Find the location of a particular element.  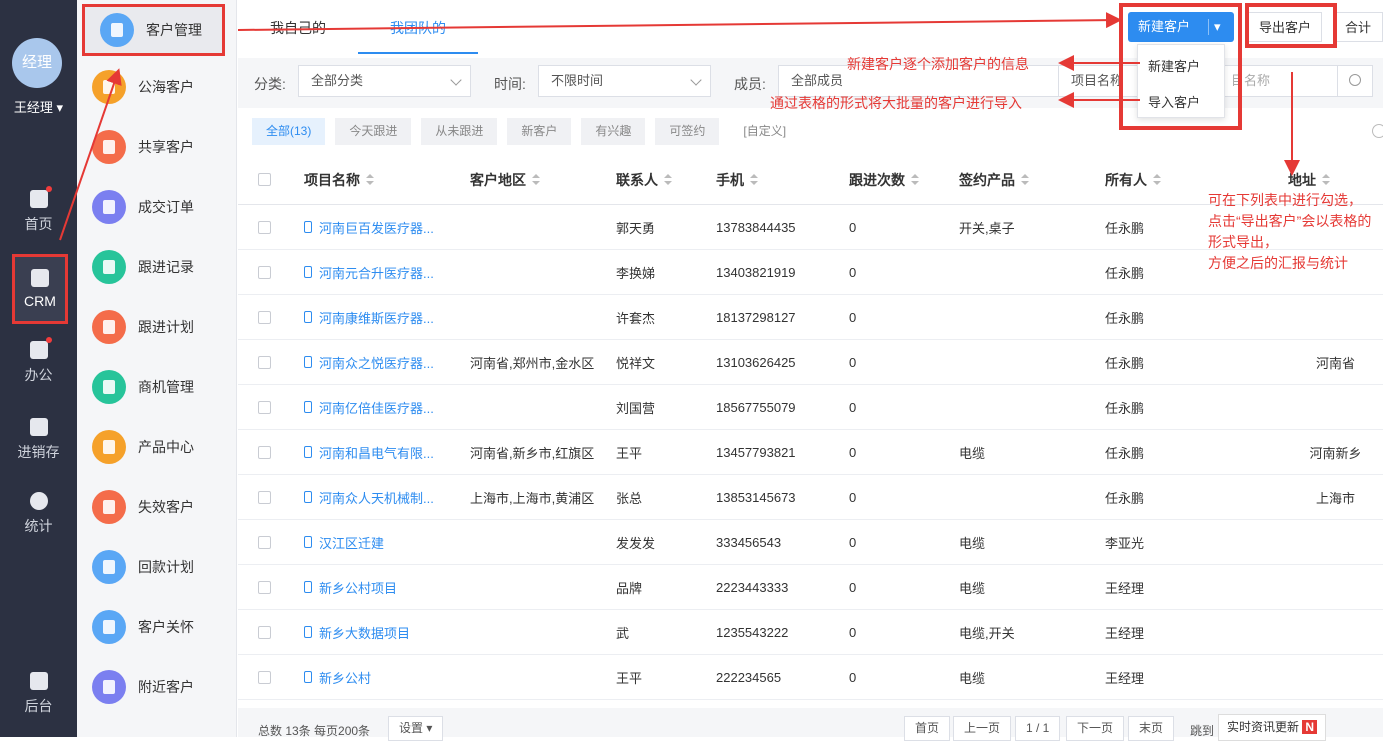

annotation-new: 新建客户逐个添加客户的信息 is located at coordinates (938, 64).